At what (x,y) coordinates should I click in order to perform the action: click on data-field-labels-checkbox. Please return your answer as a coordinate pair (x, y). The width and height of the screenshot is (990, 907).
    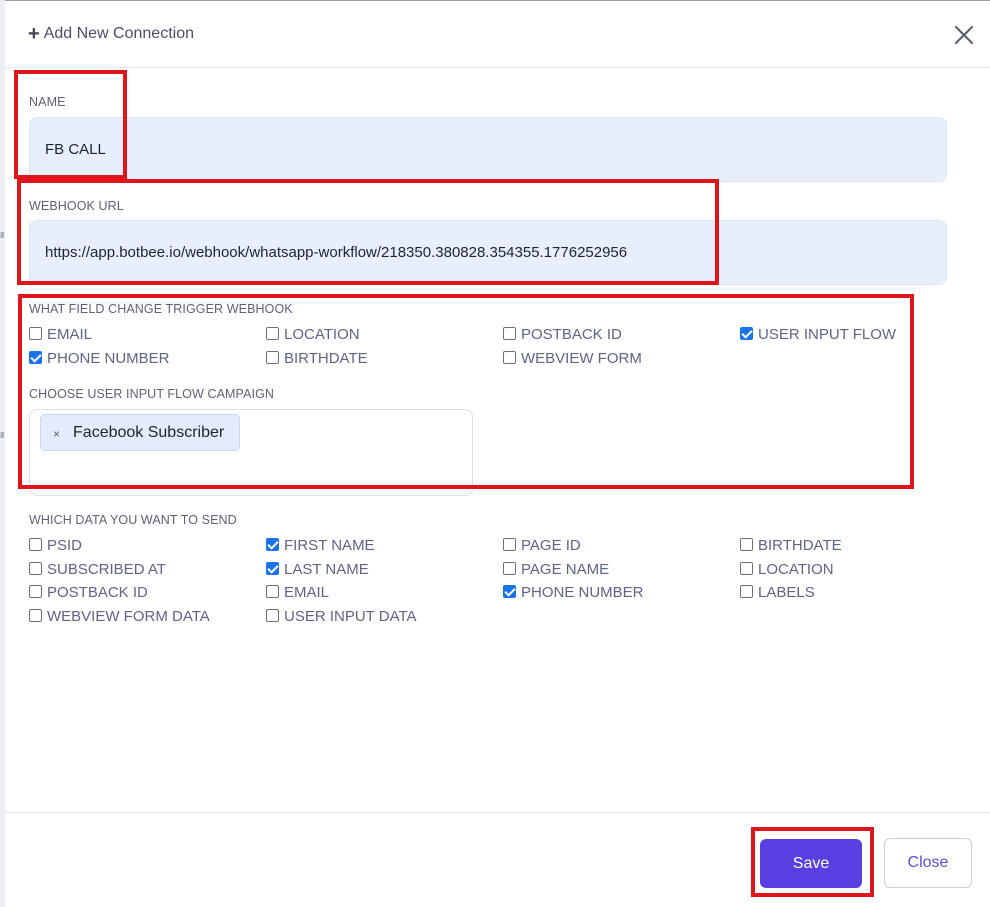
    Looking at the image, I should click on (746, 591).